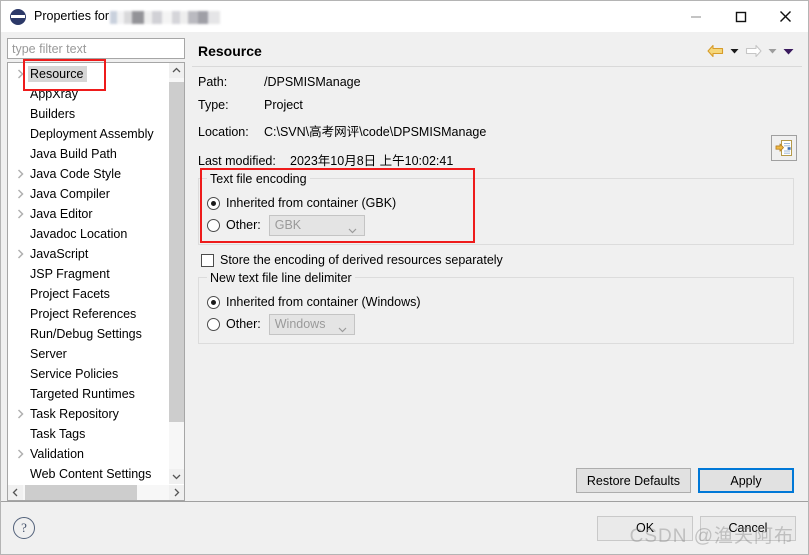  I want to click on encoding-inherited-radio-row: Inherited from container (GBK), so click(500, 203).